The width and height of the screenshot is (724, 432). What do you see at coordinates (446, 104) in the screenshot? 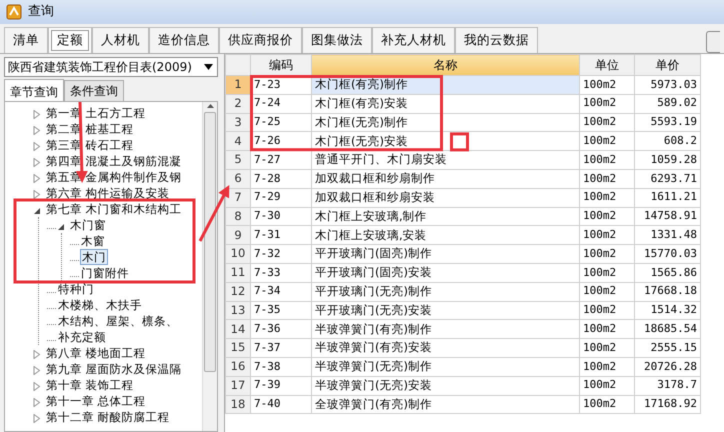
I see `table-cell: 木门框(有亮)安装` at bounding box center [446, 104].